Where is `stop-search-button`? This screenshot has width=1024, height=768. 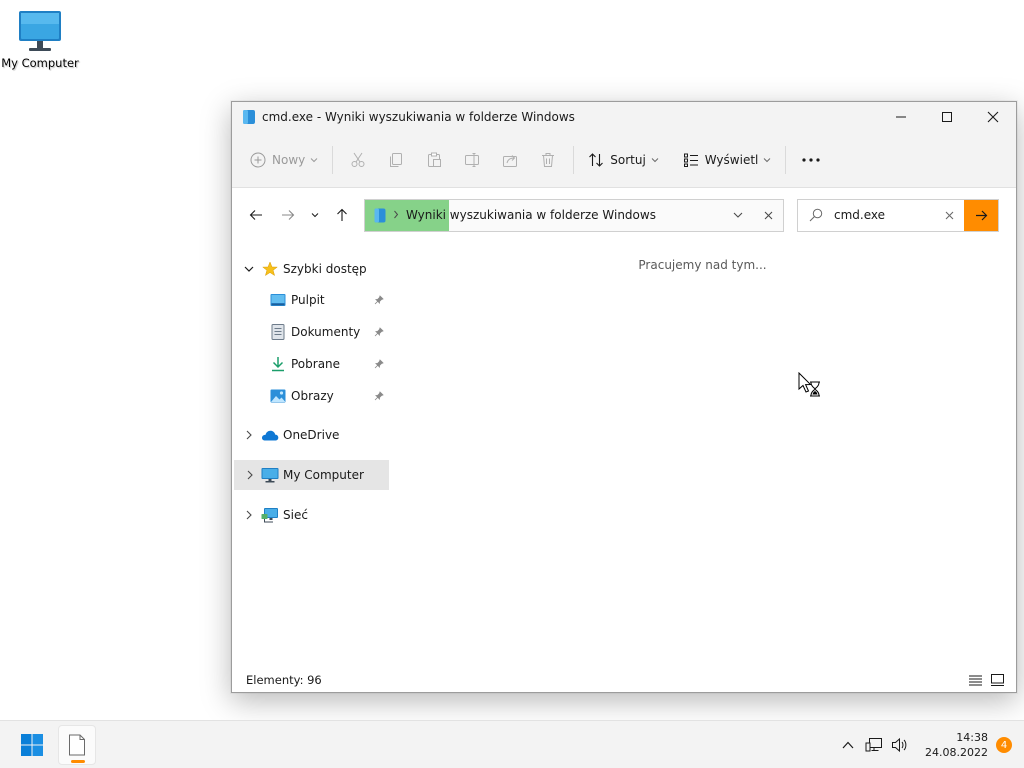
stop-search-button is located at coordinates (768, 215).